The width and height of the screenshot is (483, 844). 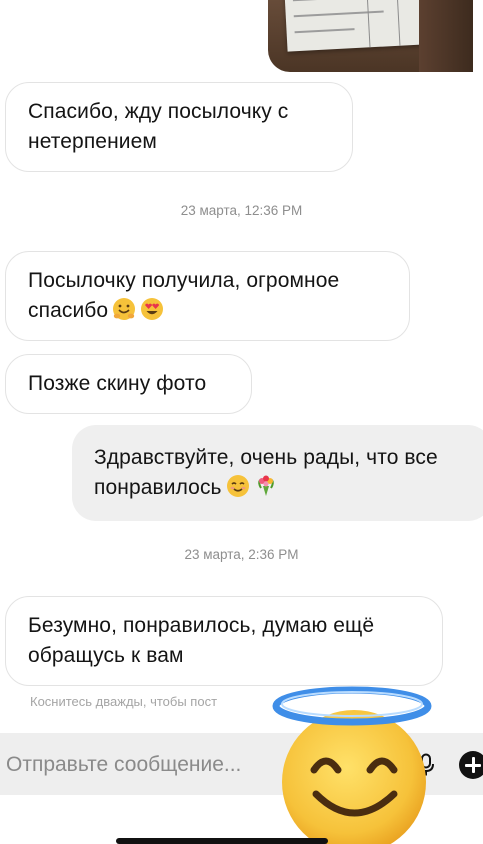 I want to click on message-text: Спасибо, жду посылочку с нетерпением, so click(x=158, y=126).